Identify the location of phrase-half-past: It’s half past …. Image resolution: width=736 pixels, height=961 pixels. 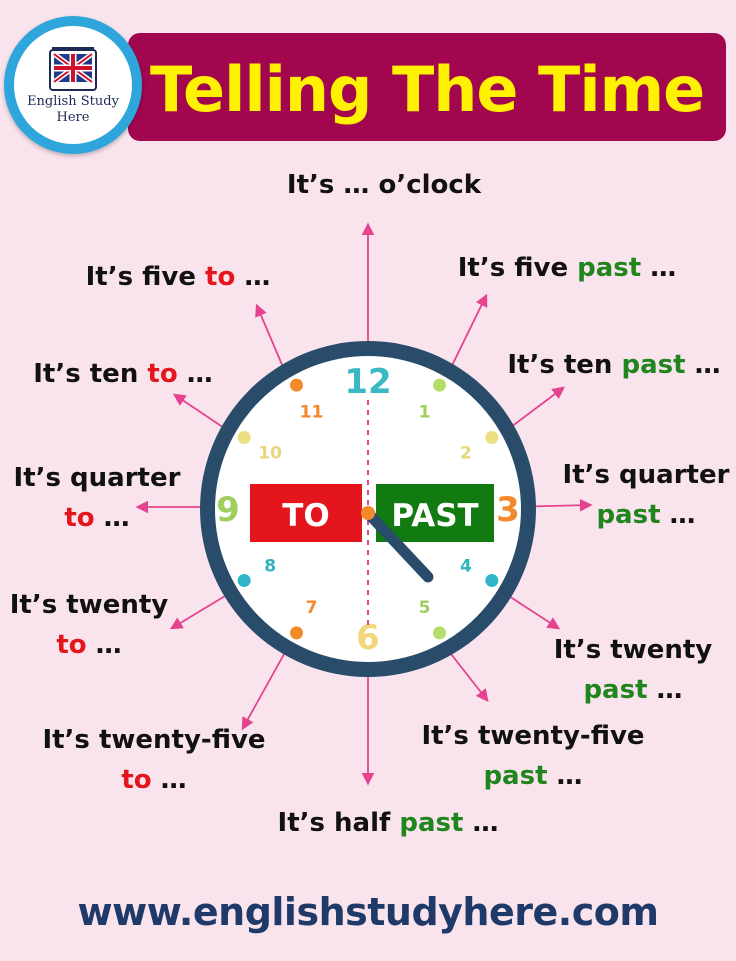
(388, 823).